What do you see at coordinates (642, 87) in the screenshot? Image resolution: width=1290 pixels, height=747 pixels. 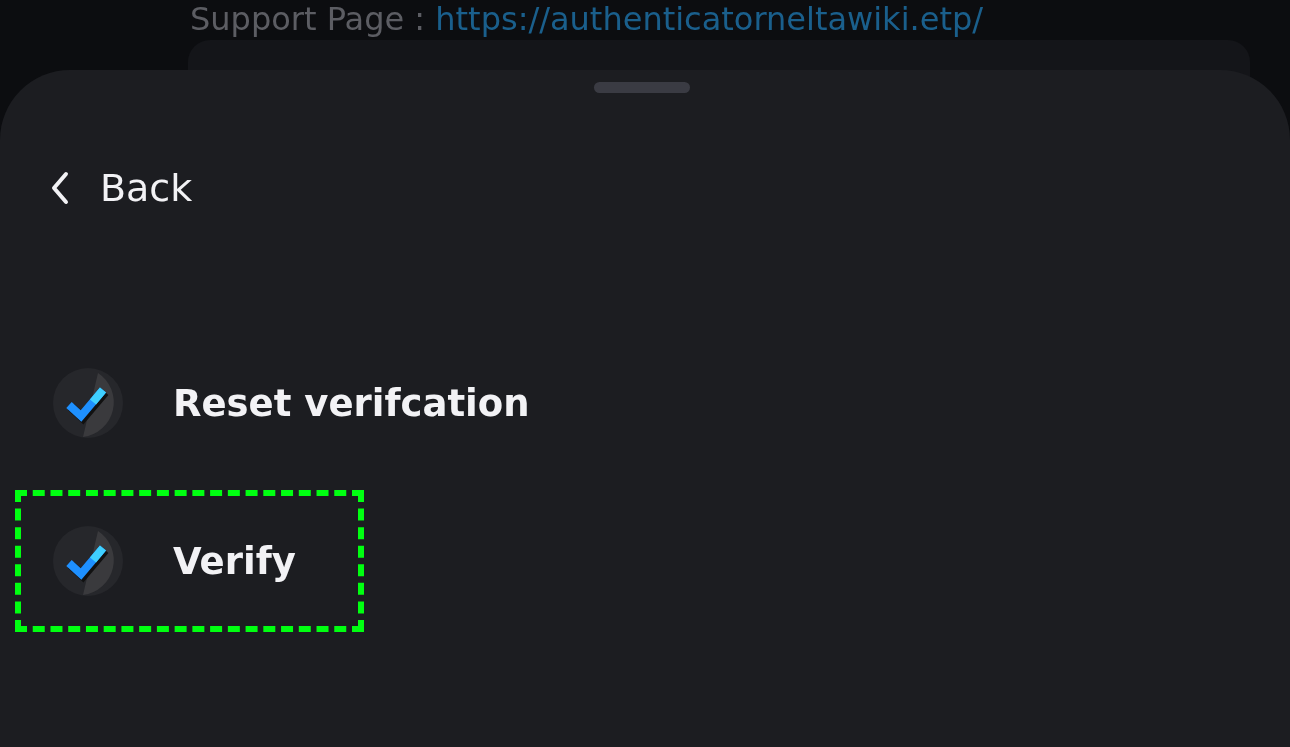 I see `drag-handle` at bounding box center [642, 87].